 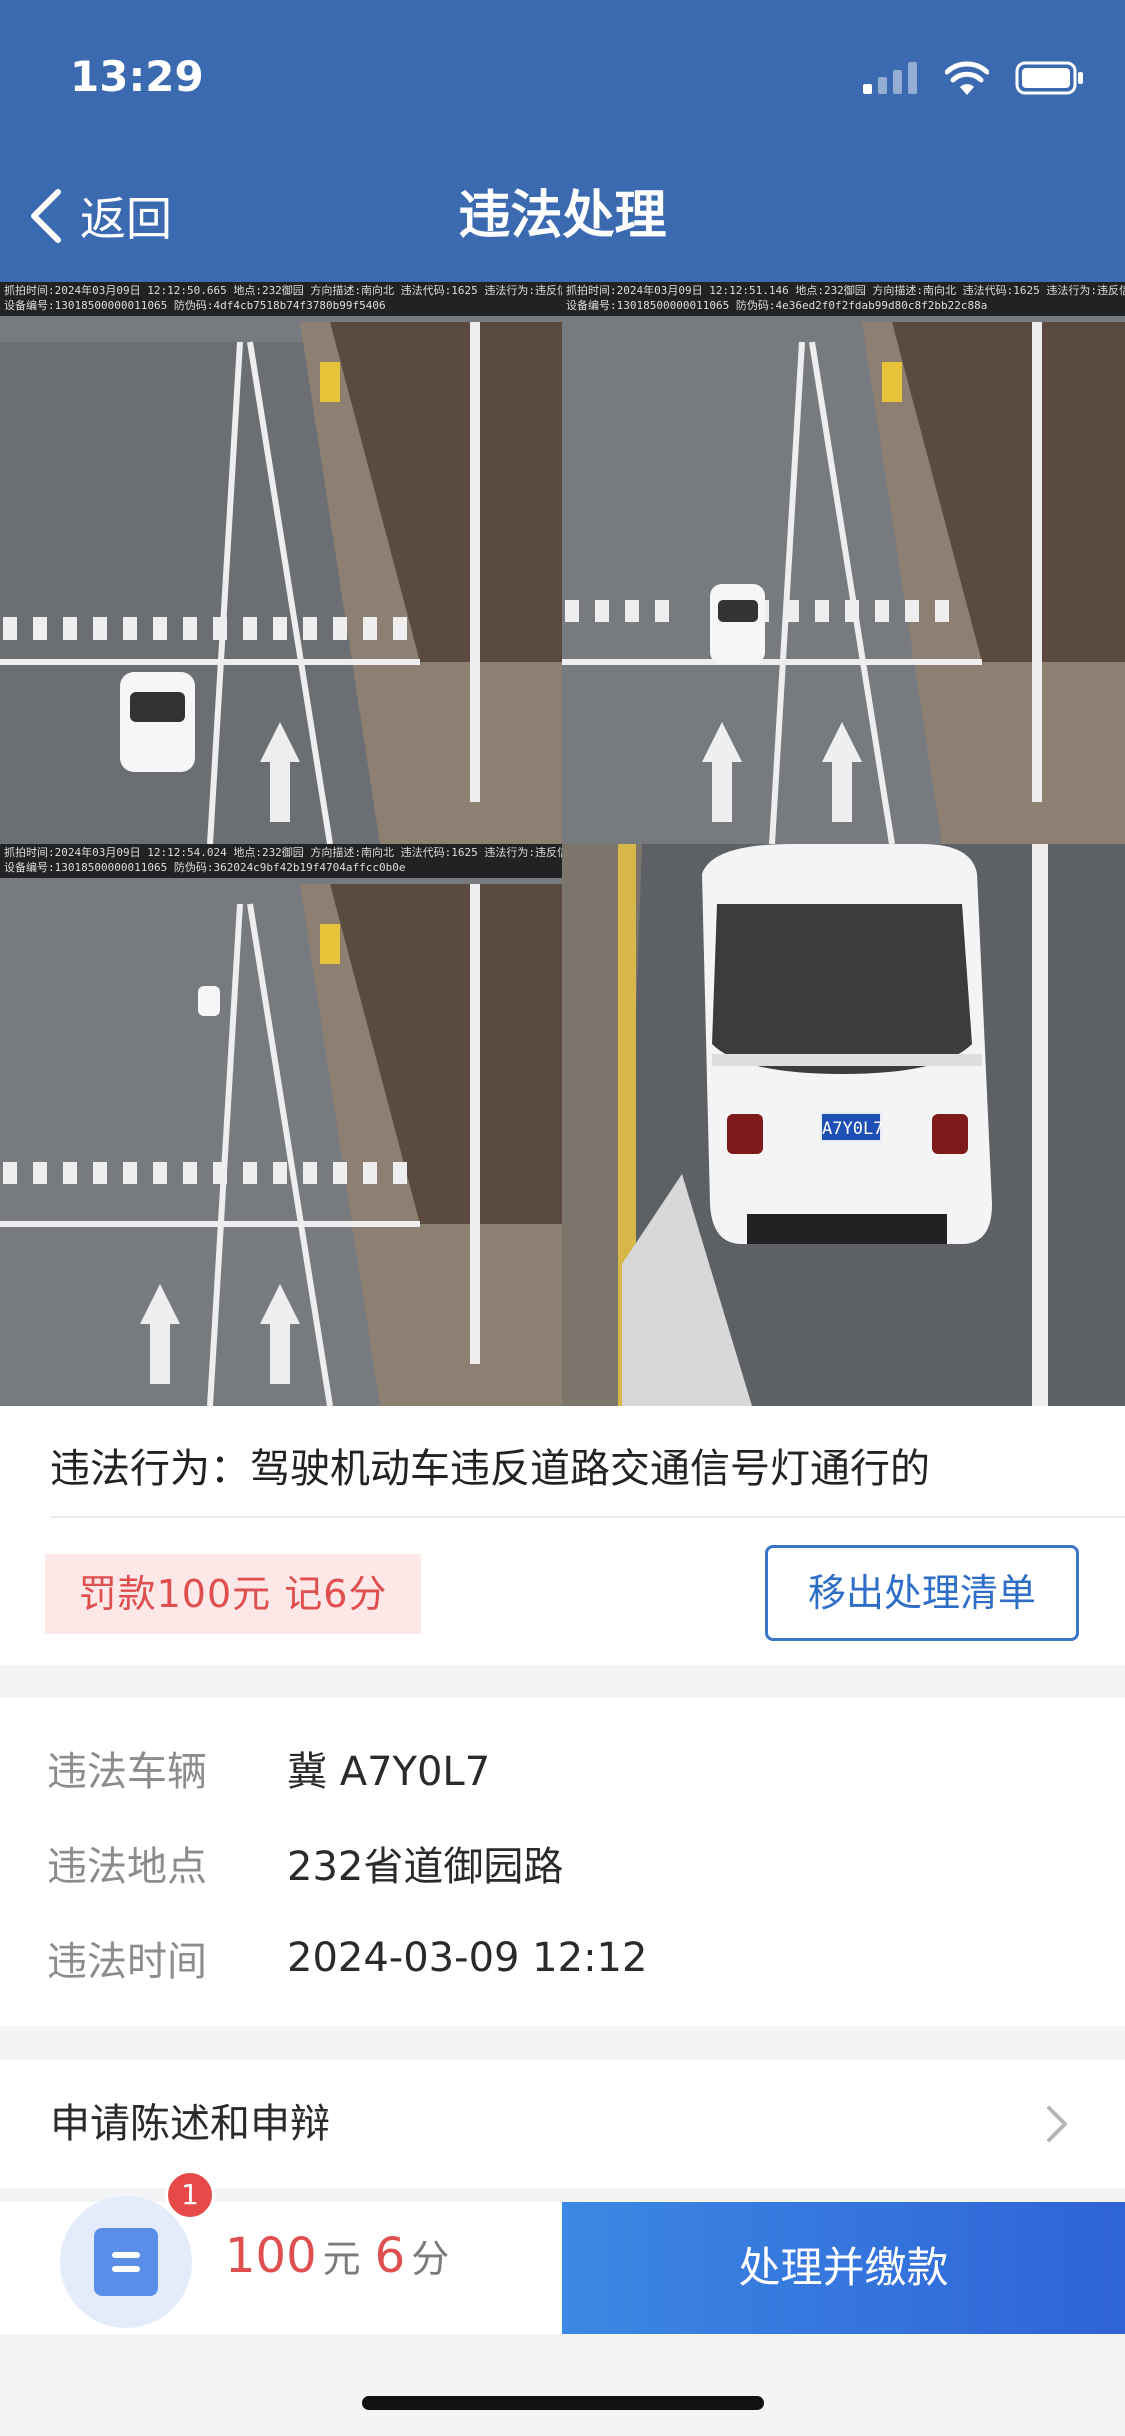 I want to click on appeal-row: 申请陈述和申辩, so click(x=562, y=2124).